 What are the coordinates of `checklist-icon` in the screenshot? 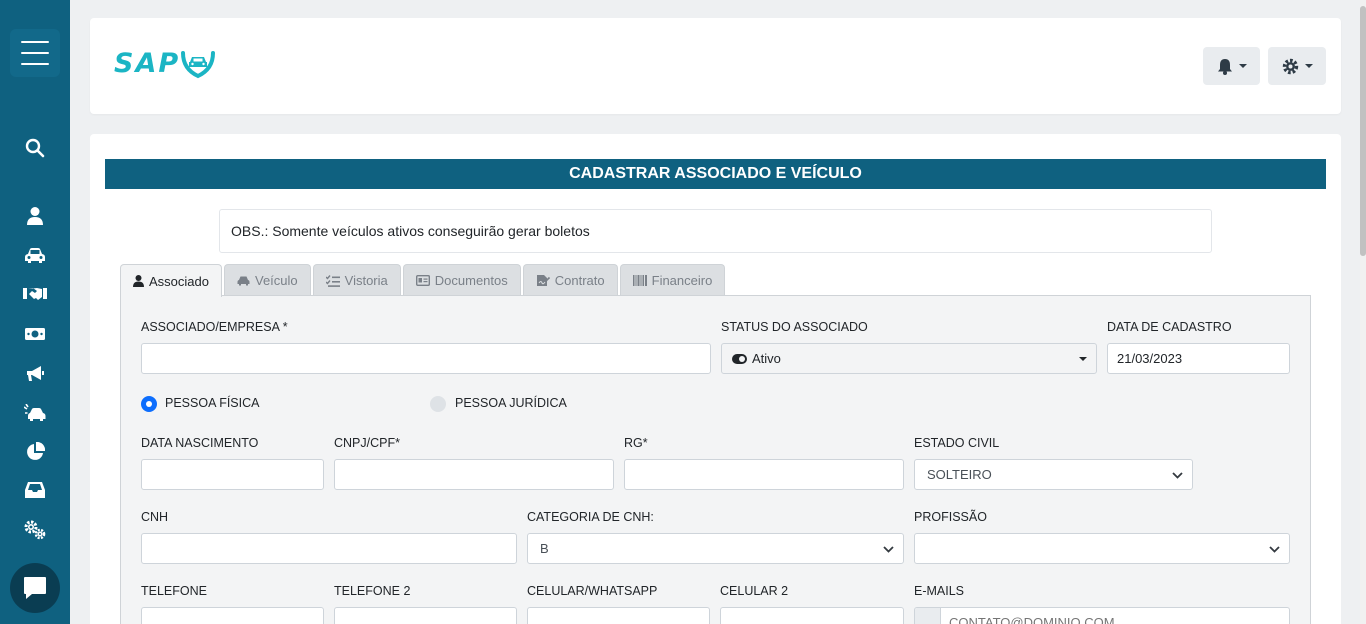 It's located at (332, 280).